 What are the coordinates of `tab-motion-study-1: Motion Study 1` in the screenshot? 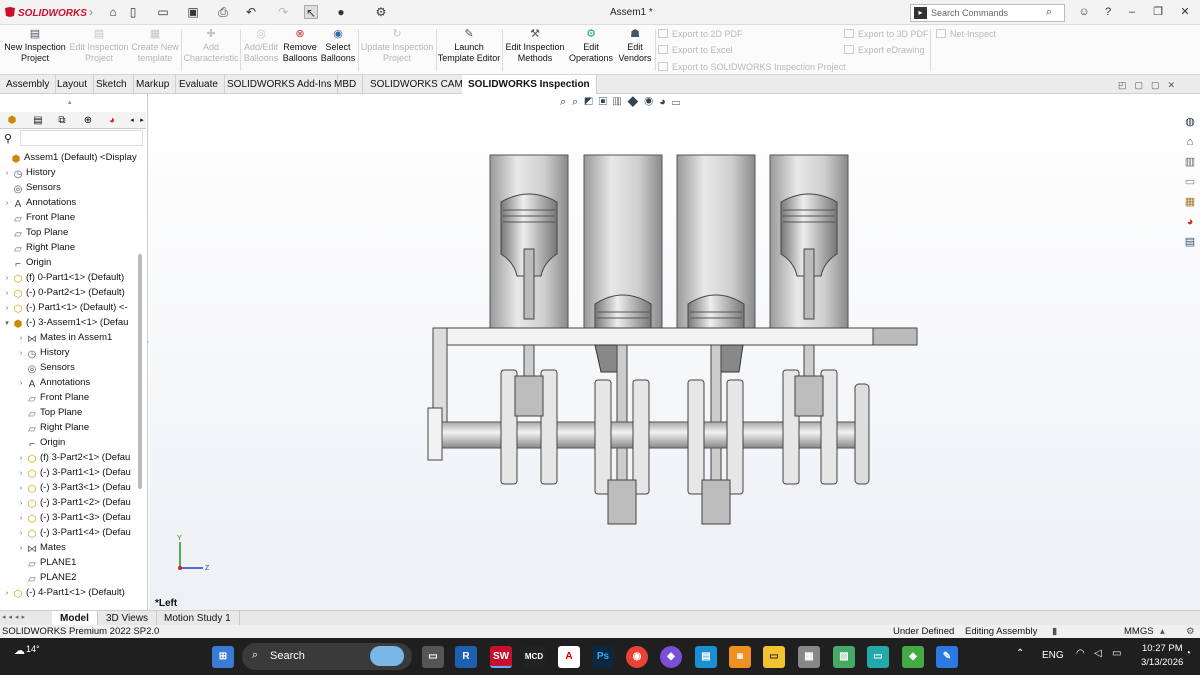 It's located at (198, 618).